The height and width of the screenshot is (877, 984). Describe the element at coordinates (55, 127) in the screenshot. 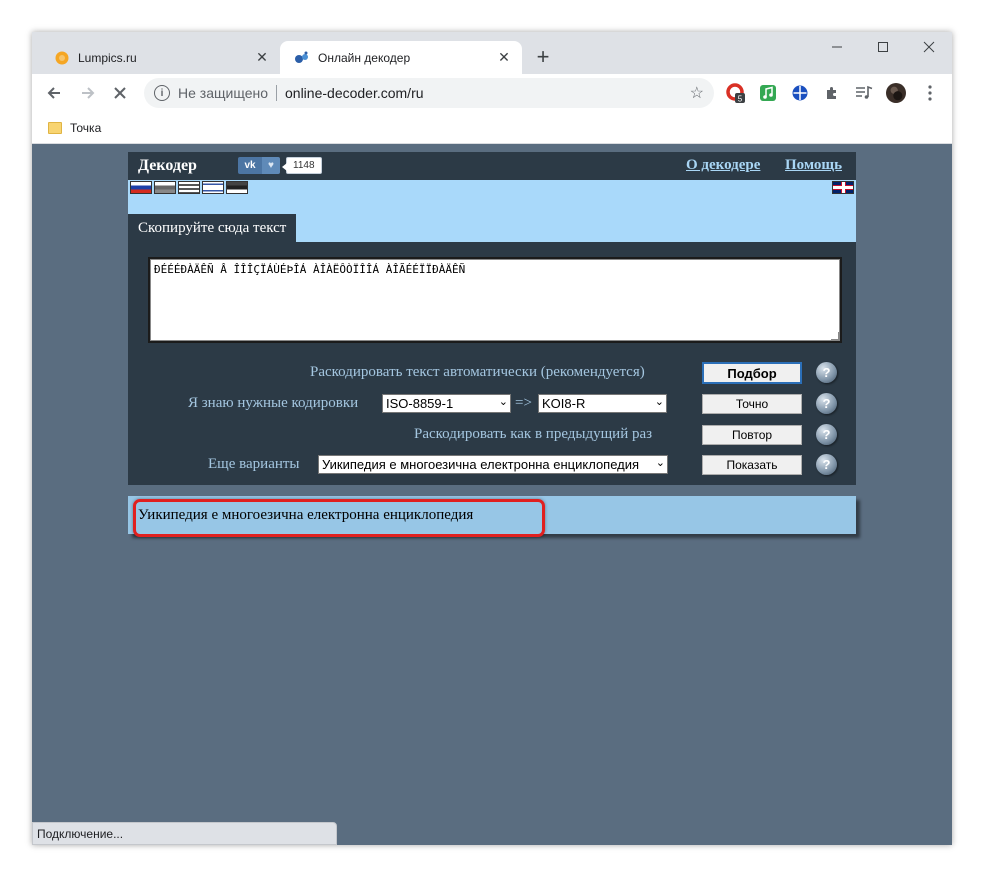

I see `folder-icon` at that location.